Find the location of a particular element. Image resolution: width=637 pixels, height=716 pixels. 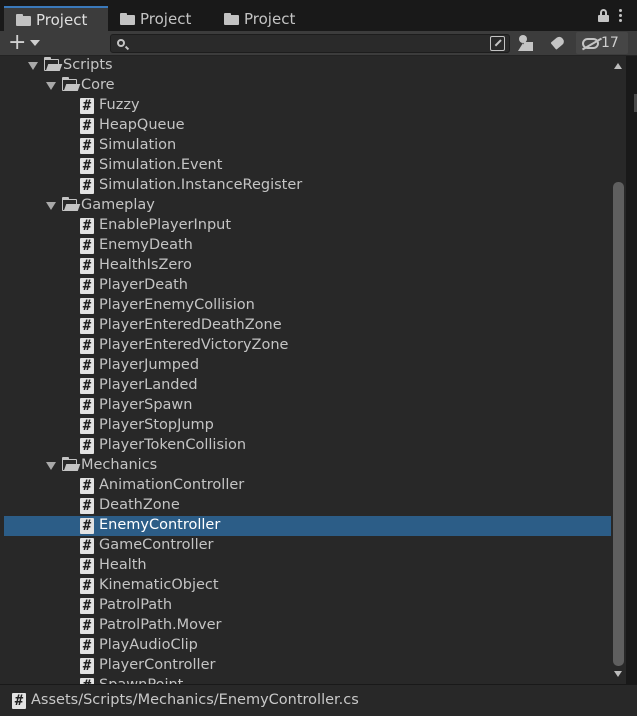

vertical-scrollbar is located at coordinates (618, 370).